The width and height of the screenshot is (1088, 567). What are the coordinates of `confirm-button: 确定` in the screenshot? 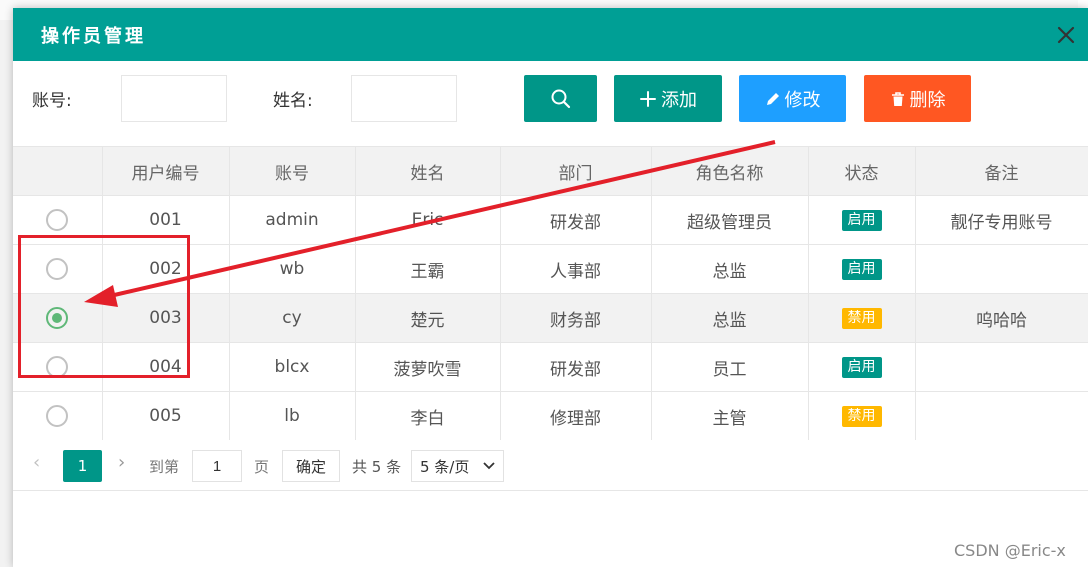 It's located at (311, 466).